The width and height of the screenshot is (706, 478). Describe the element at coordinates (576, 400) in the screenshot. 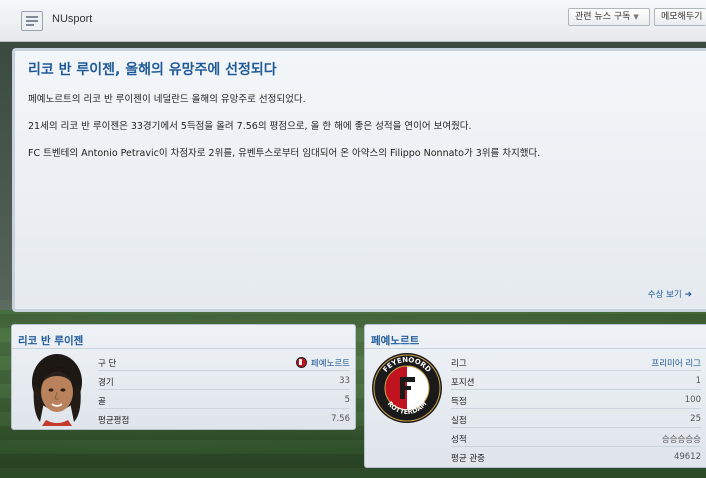

I see `club-goals-for-row: 득점 100` at that location.